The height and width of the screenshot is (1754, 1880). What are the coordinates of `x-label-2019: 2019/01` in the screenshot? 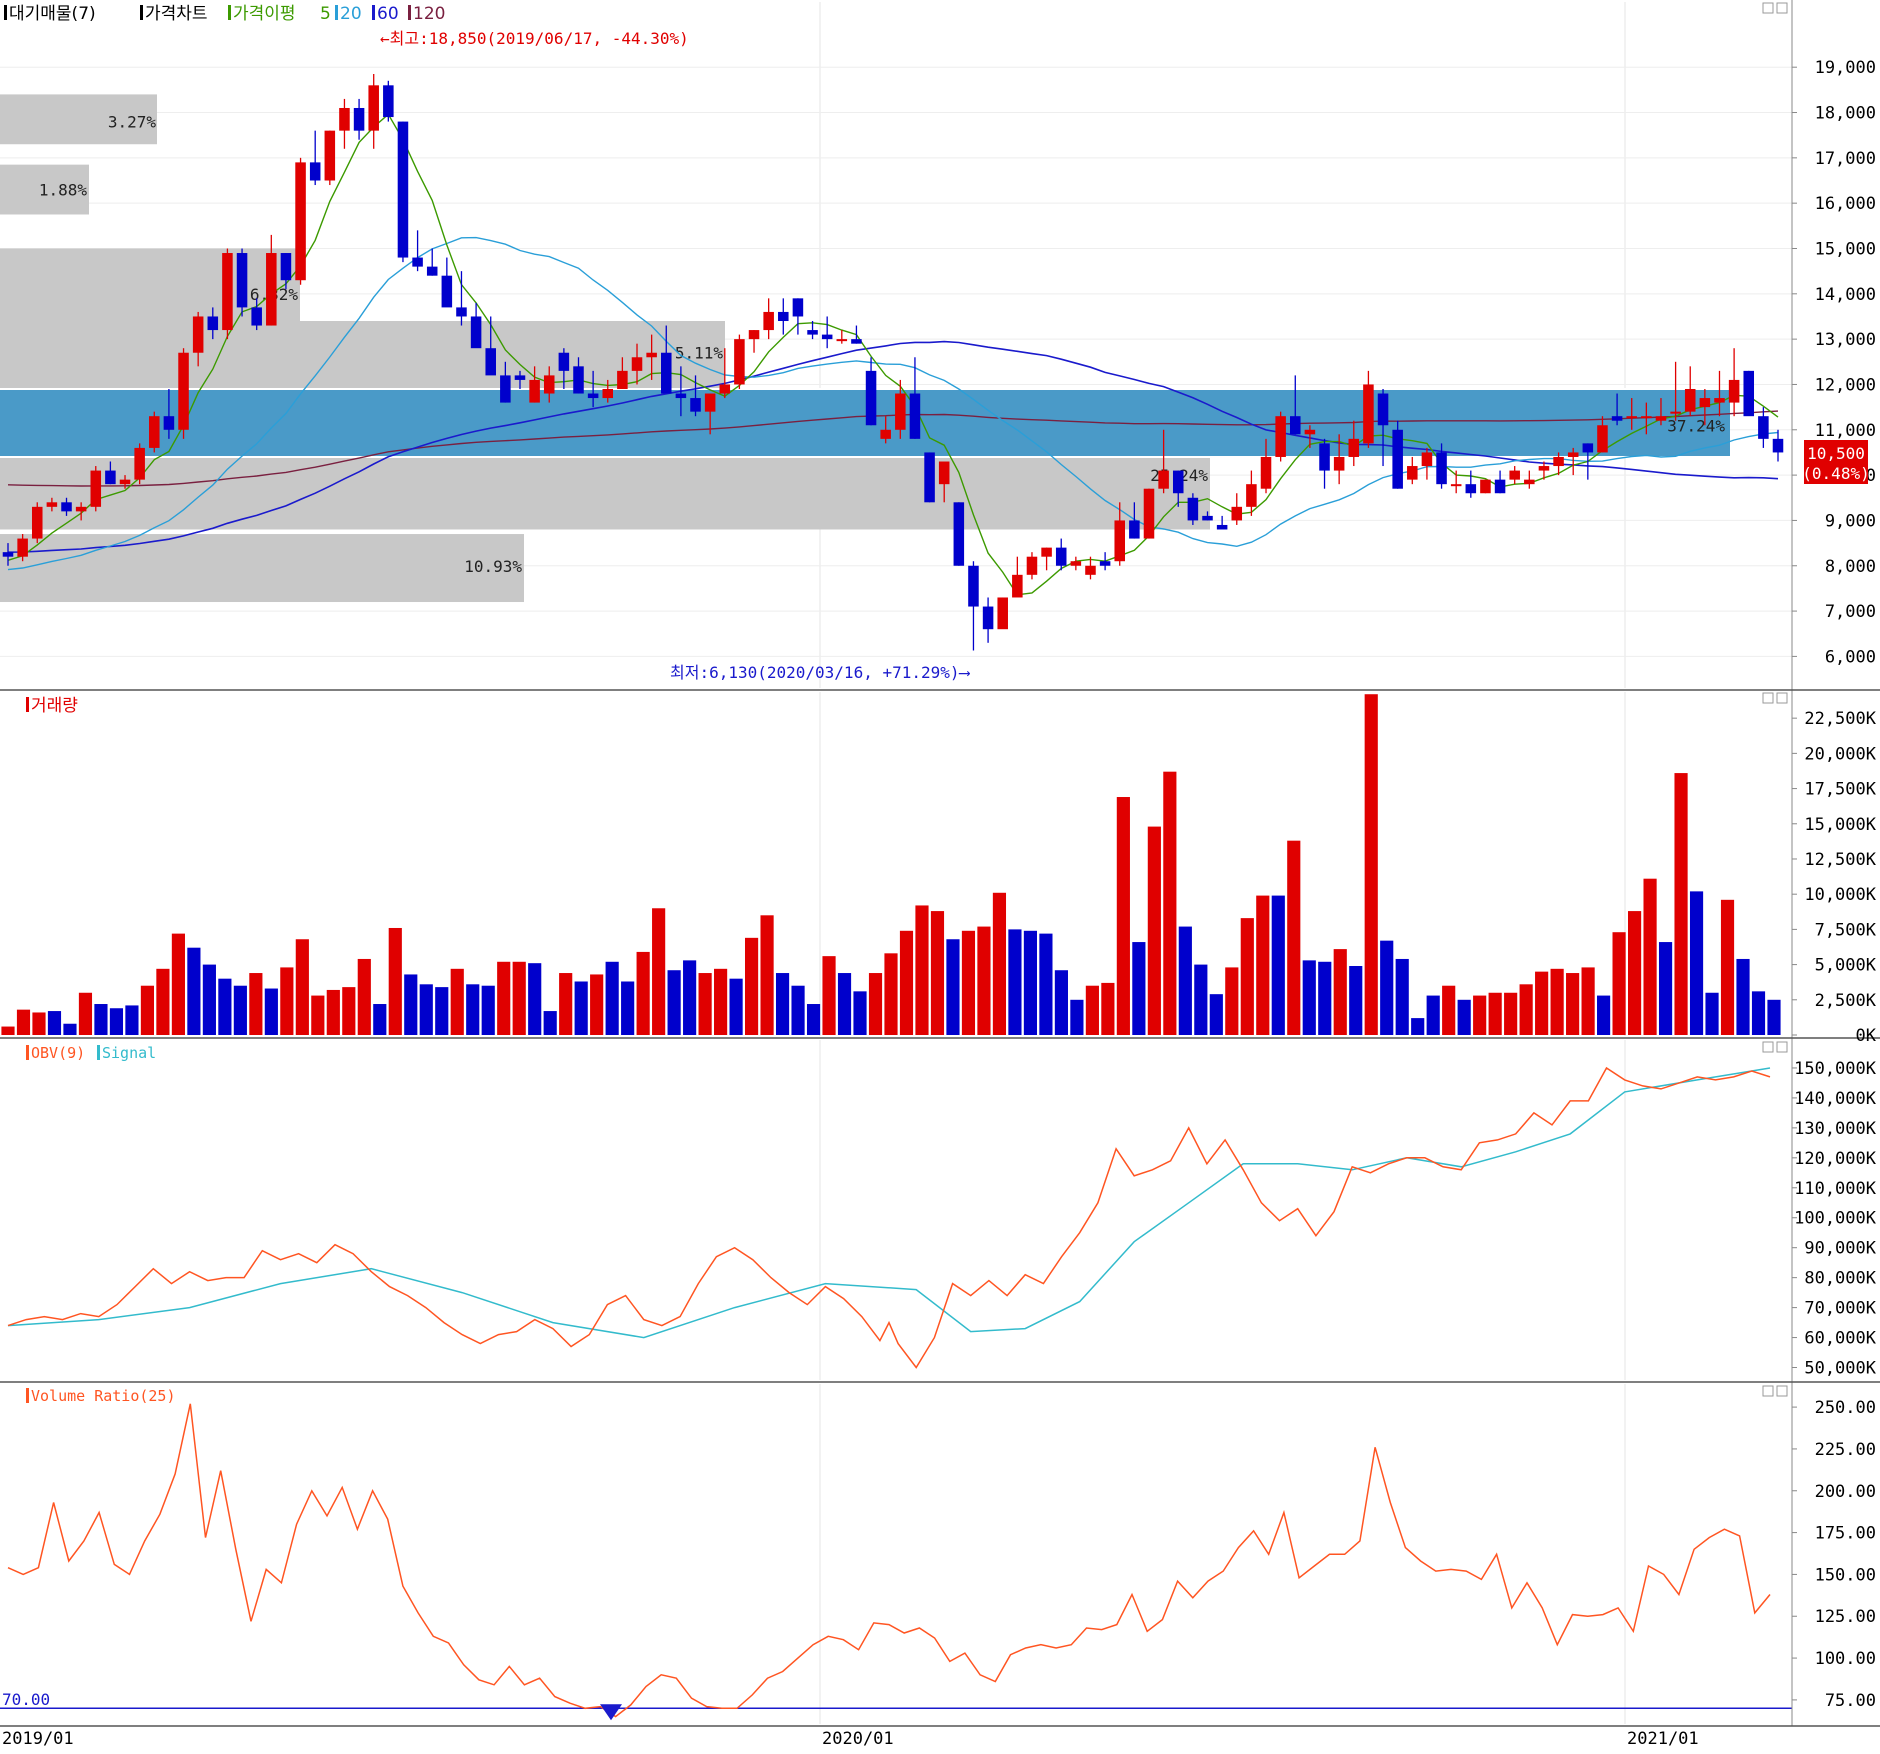 It's located at (38, 1739).